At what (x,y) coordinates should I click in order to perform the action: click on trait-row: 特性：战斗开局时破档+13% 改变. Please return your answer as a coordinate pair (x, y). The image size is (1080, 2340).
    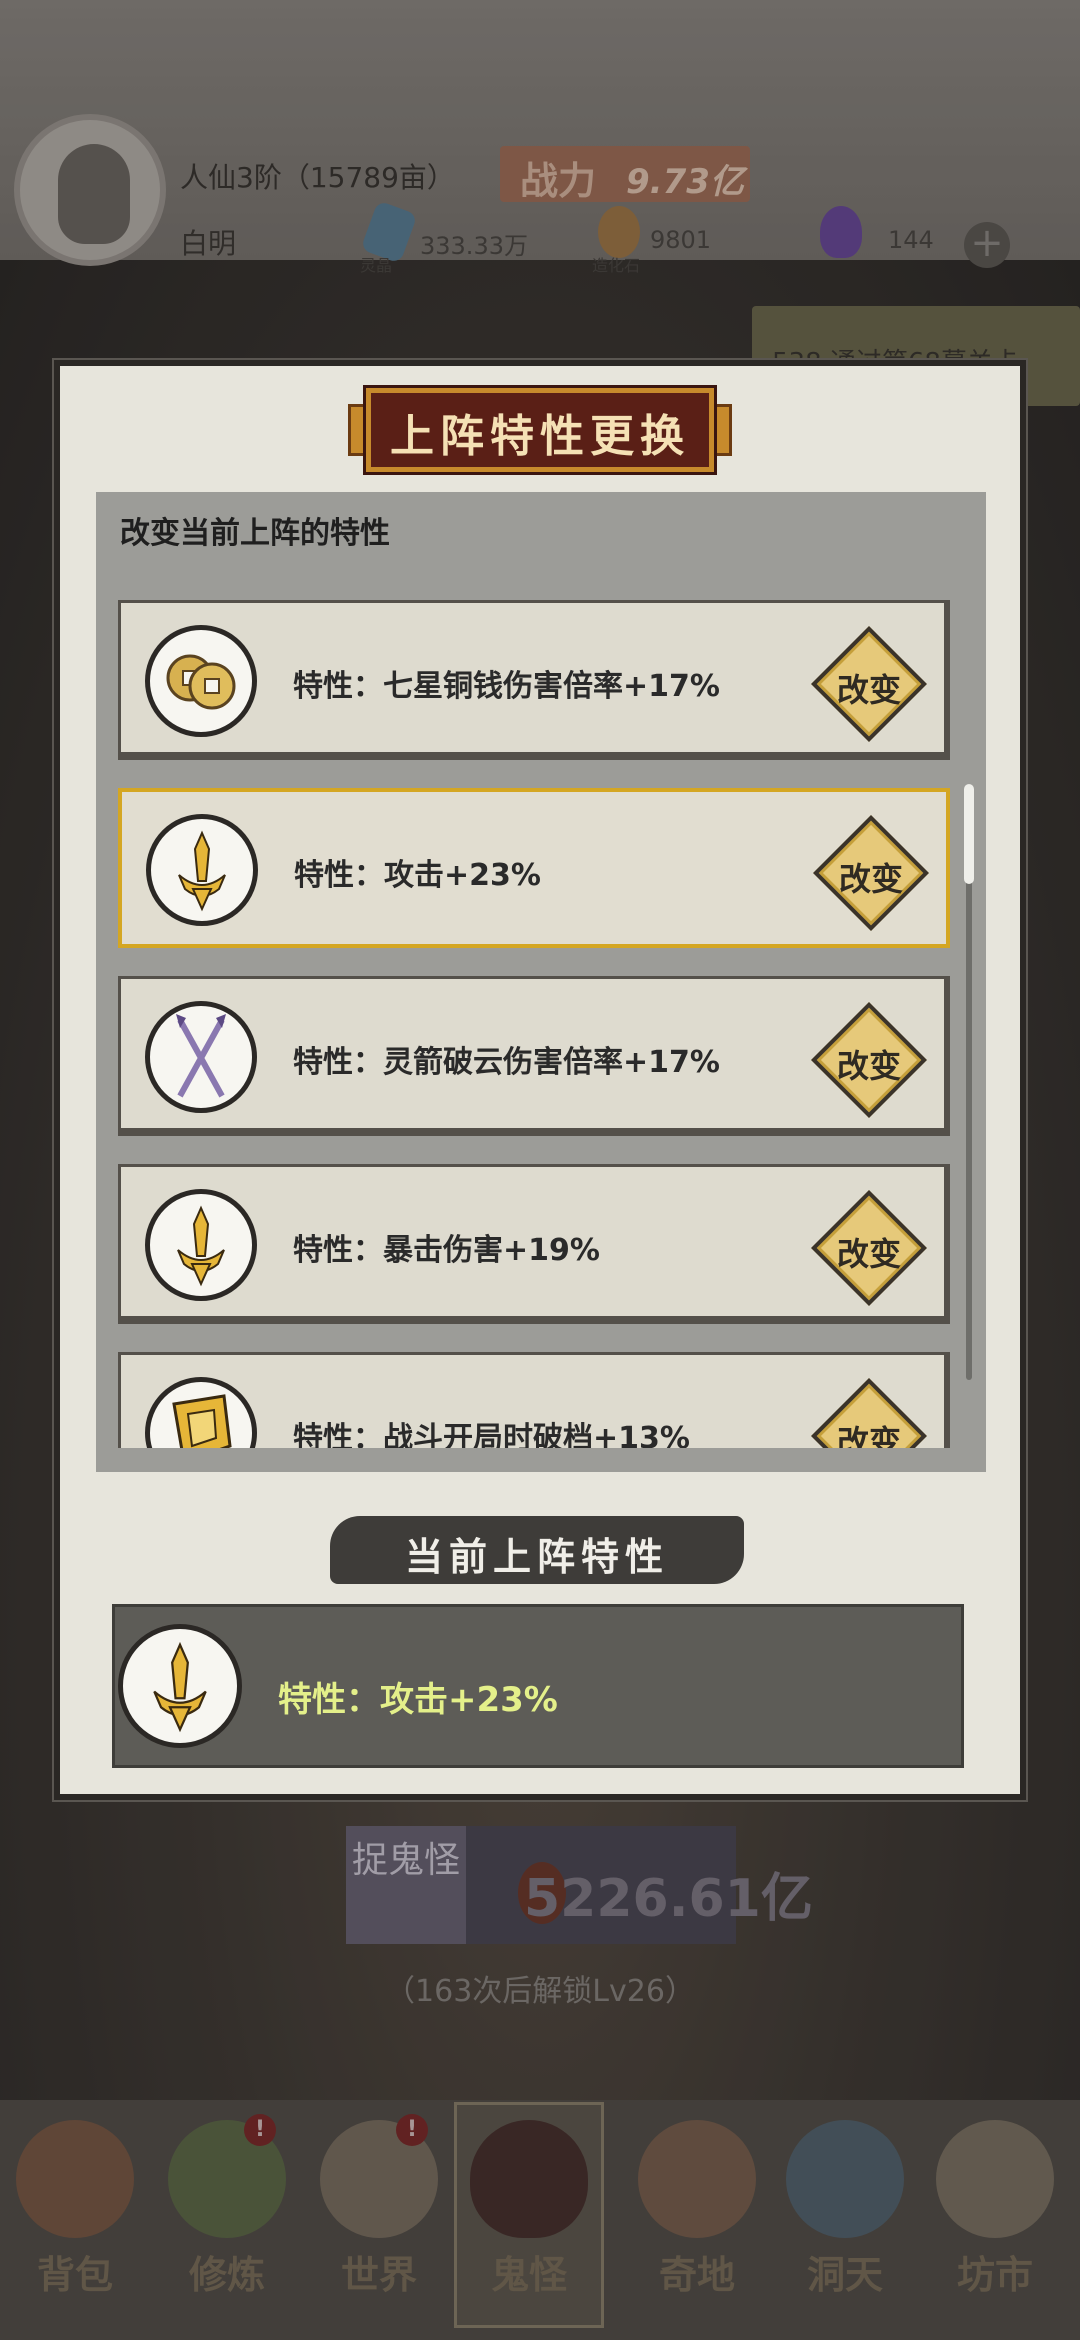
    Looking at the image, I should click on (534, 1400).